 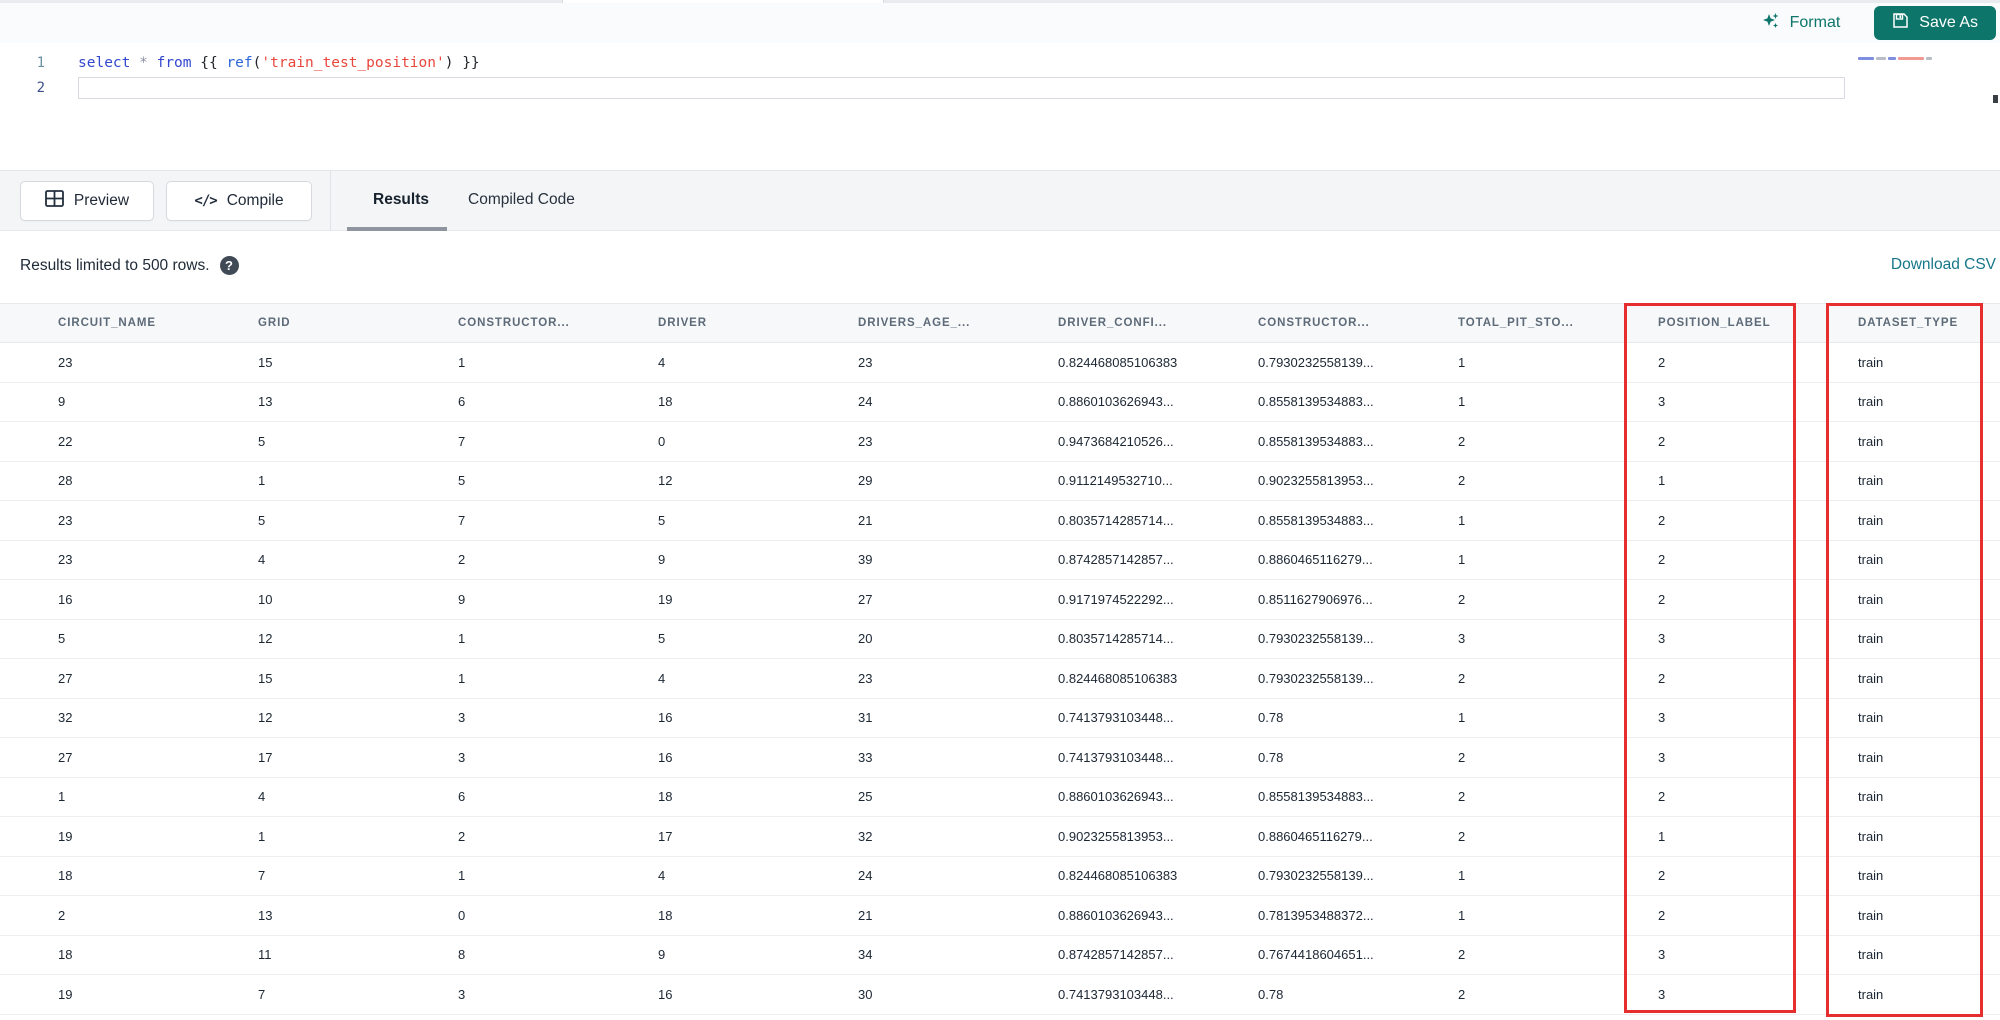 What do you see at coordinates (1000, 718) in the screenshot?
I see `table-row: 32 12 3 16 31 0.7413793103448... 0.78 1 3 train` at bounding box center [1000, 718].